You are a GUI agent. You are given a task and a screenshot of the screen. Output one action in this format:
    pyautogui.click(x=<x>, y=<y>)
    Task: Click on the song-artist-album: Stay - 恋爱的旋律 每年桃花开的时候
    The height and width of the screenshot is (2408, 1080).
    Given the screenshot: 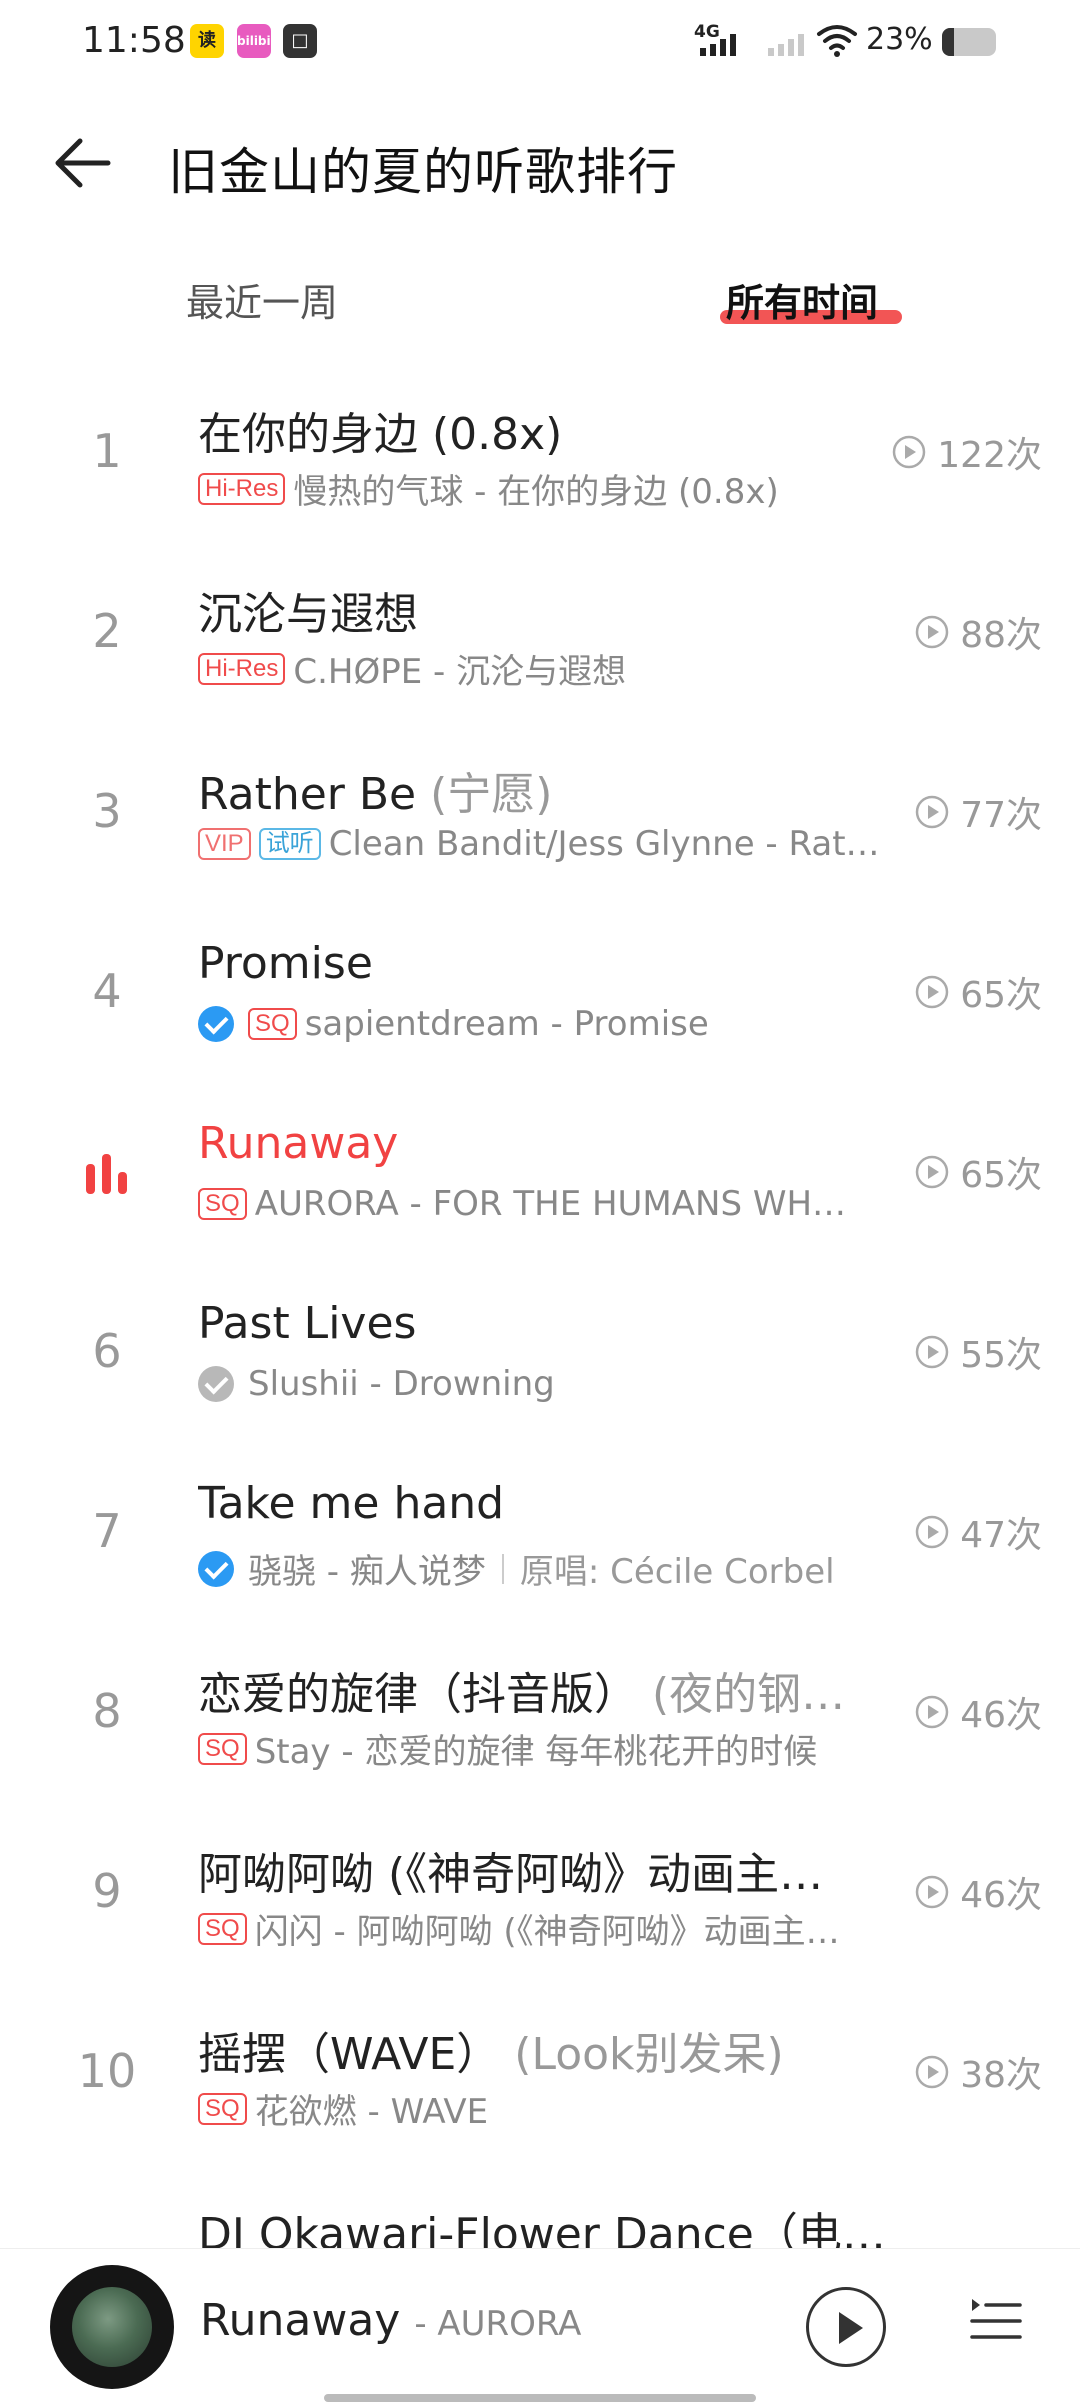 What is the action you would take?
    pyautogui.click(x=536, y=1752)
    